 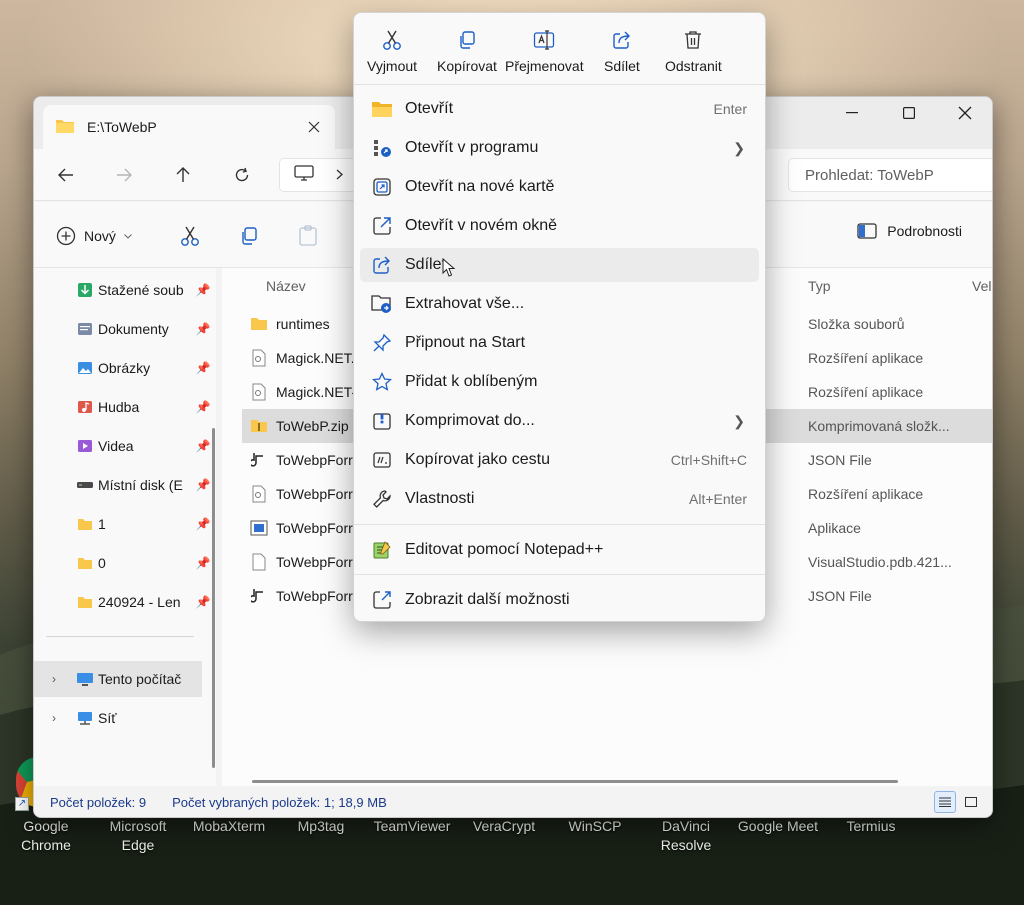 What do you see at coordinates (125, 407) in the screenshot?
I see `sidebar-item-music: Hudba 📌` at bounding box center [125, 407].